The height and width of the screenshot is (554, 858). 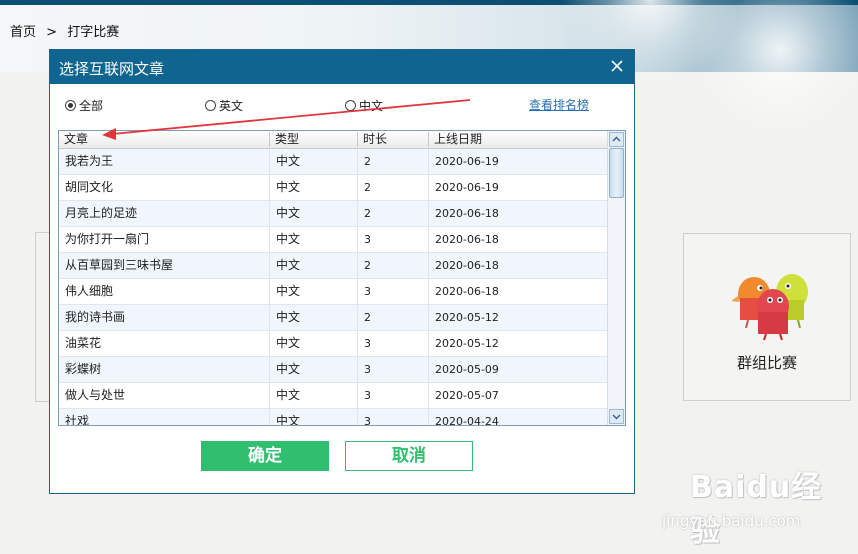 What do you see at coordinates (756, 509) in the screenshot?
I see `watermark-brand: Baidu经验` at bounding box center [756, 509].